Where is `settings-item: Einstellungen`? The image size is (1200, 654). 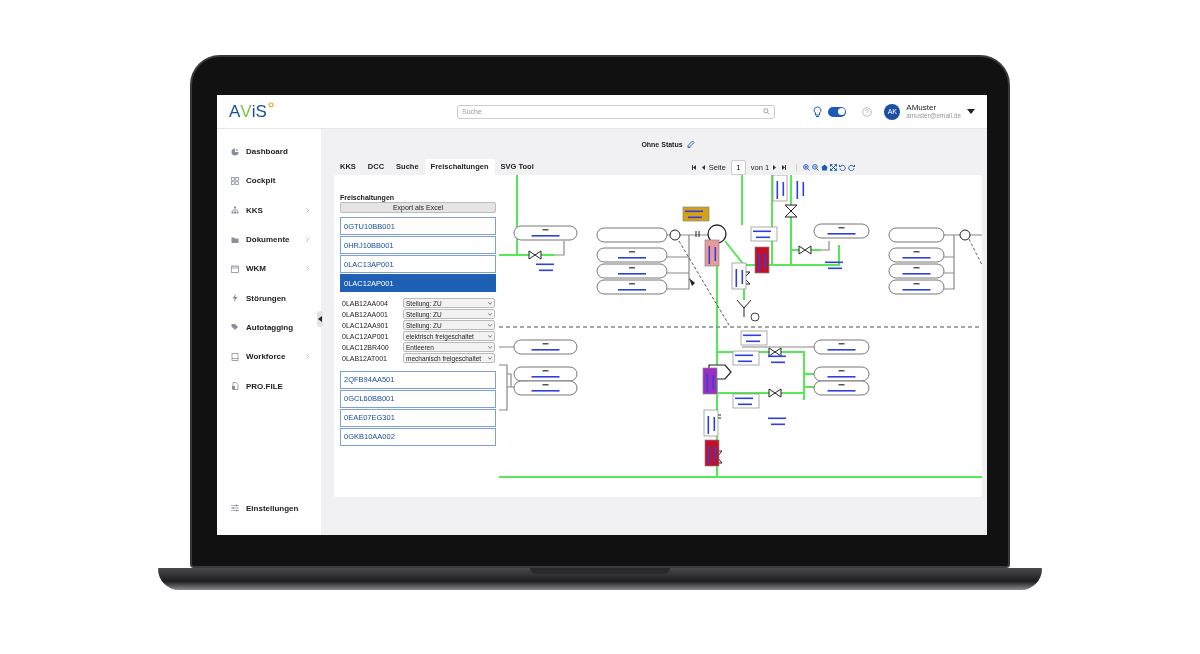 settings-item: Einstellungen is located at coordinates (269, 508).